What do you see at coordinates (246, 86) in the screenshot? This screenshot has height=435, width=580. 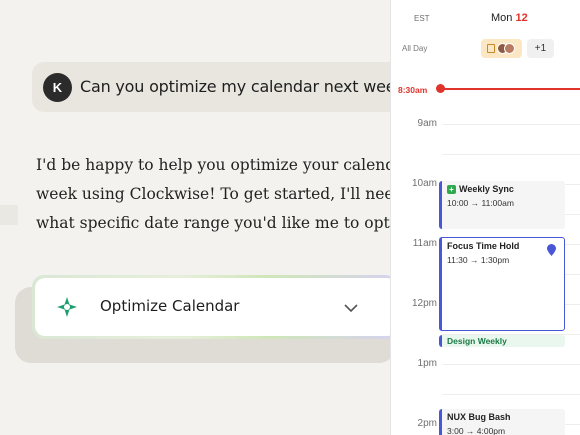 I see `user-message-text: Can you optimize my calendar next week?` at bounding box center [246, 86].